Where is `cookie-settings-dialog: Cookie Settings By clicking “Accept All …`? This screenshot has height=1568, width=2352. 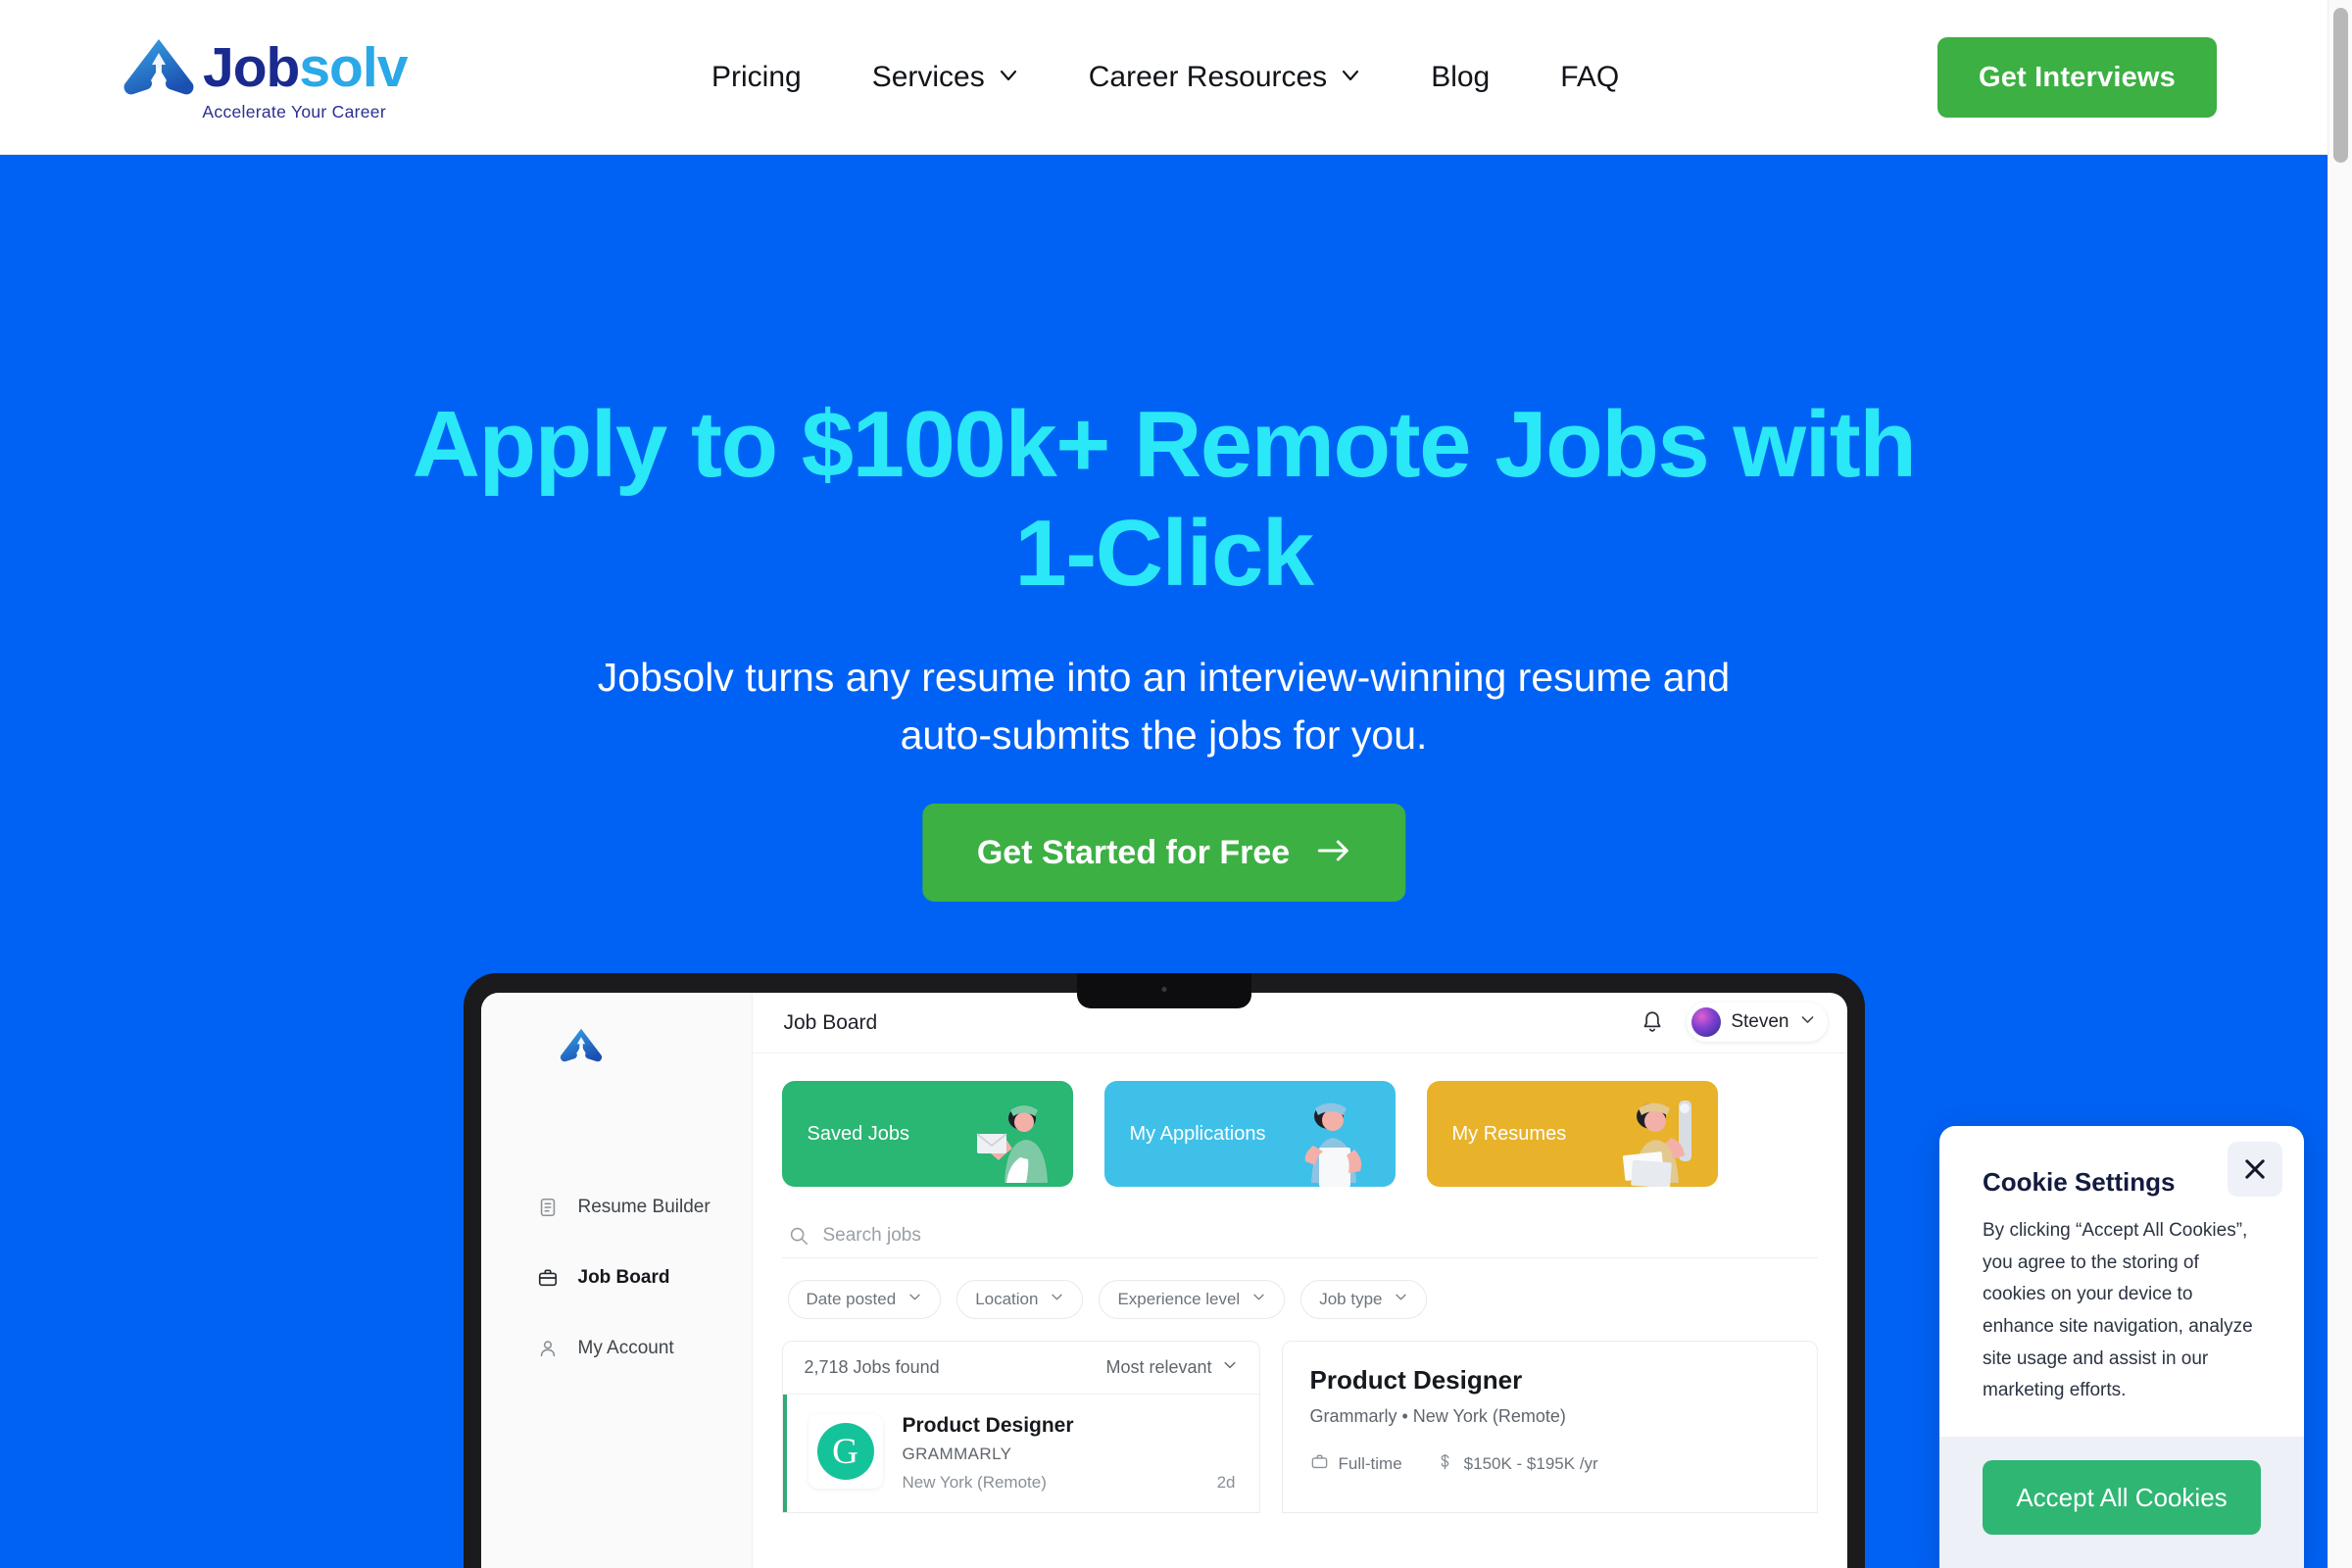
cookie-settings-dialog: Cookie Settings By clicking “Accept All … is located at coordinates (2121, 1346).